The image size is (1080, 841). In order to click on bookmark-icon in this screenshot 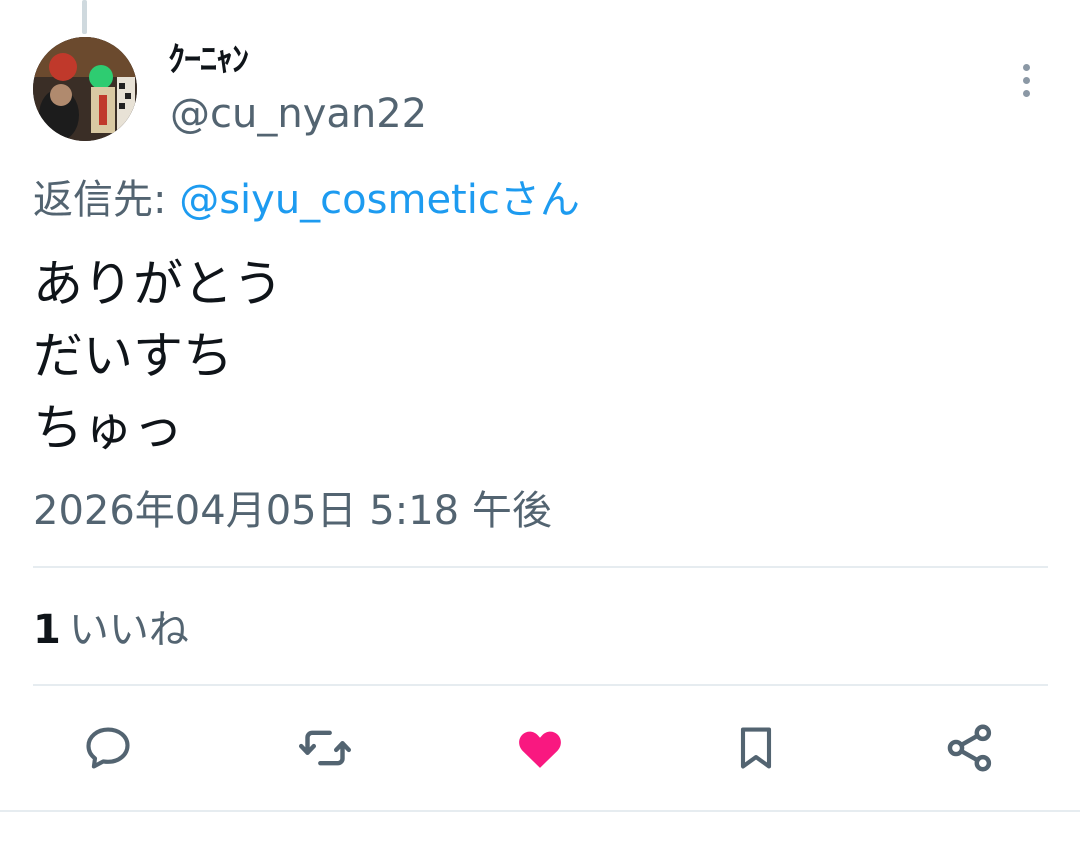, I will do `click(756, 748)`.